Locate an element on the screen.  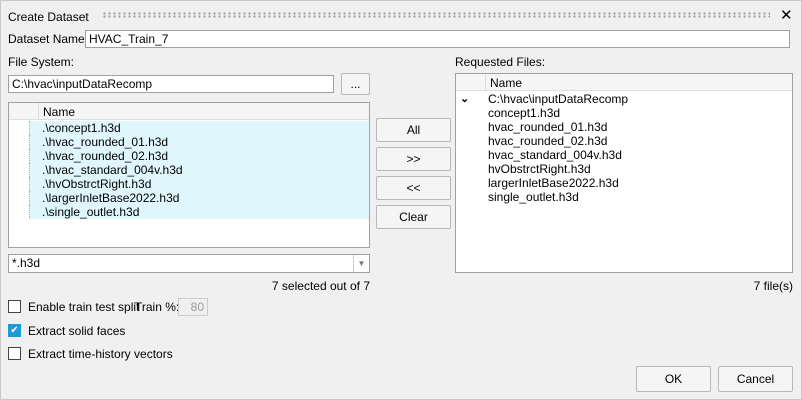
solid-faces-checkbox: ✔ is located at coordinates (14, 330).